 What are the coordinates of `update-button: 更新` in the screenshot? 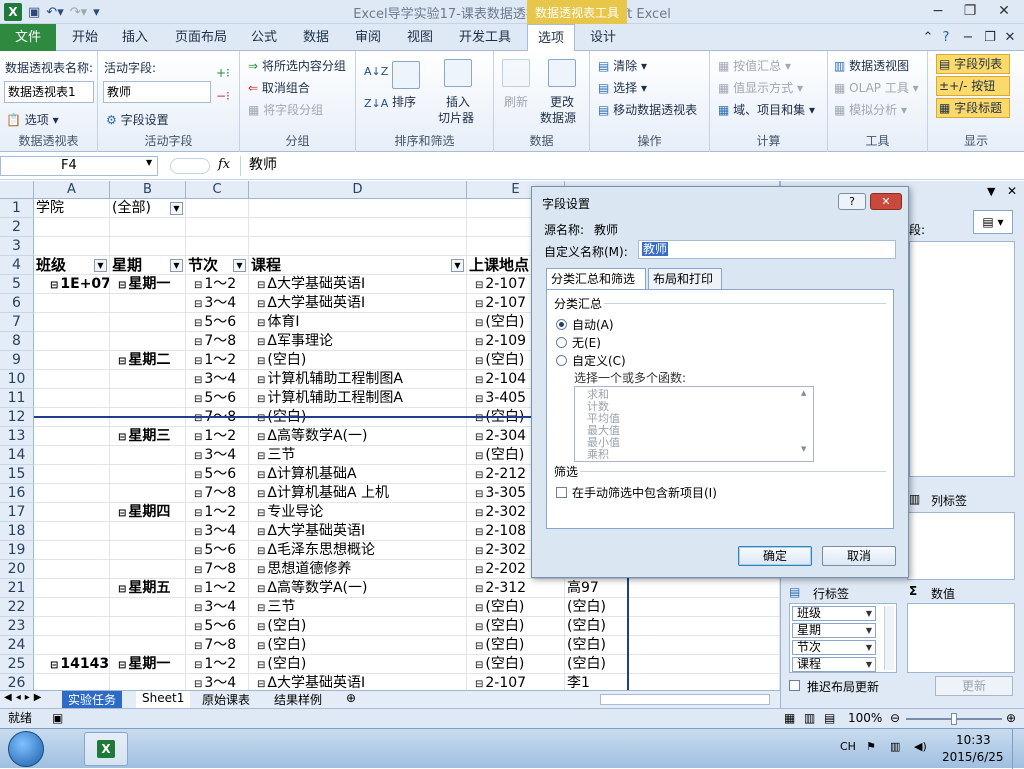 It's located at (974, 686).